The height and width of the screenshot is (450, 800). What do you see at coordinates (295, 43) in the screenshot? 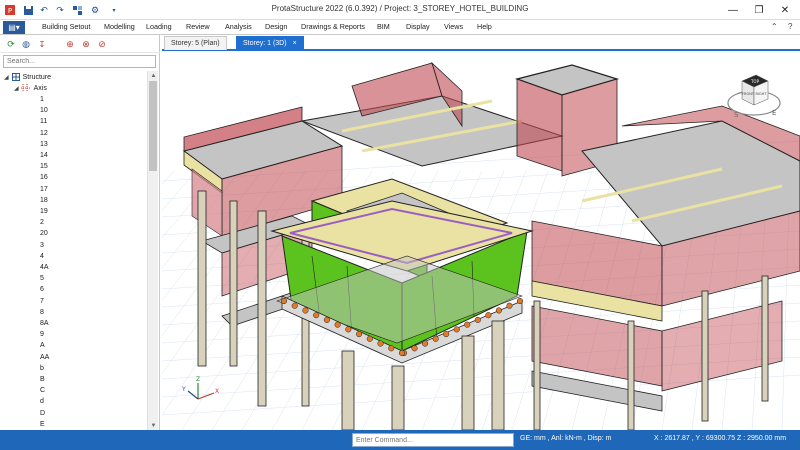
I see `tab-close-icon: ×` at bounding box center [295, 43].